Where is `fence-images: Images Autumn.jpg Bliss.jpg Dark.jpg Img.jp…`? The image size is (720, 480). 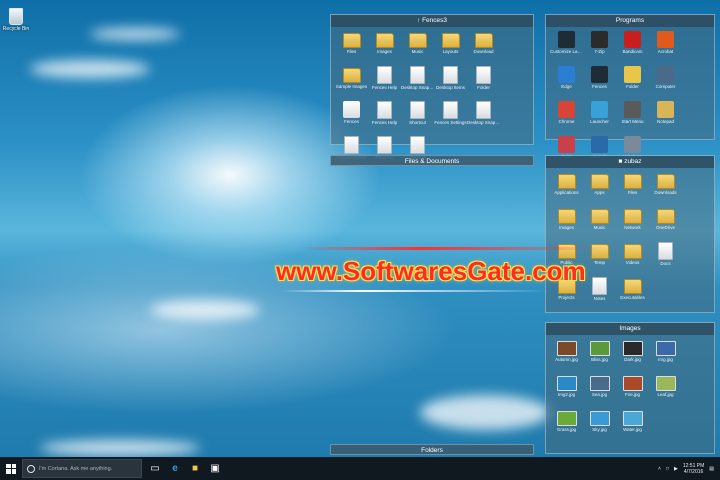 fence-images: Images Autumn.jpg Bliss.jpg Dark.jpg Img.jp… is located at coordinates (630, 388).